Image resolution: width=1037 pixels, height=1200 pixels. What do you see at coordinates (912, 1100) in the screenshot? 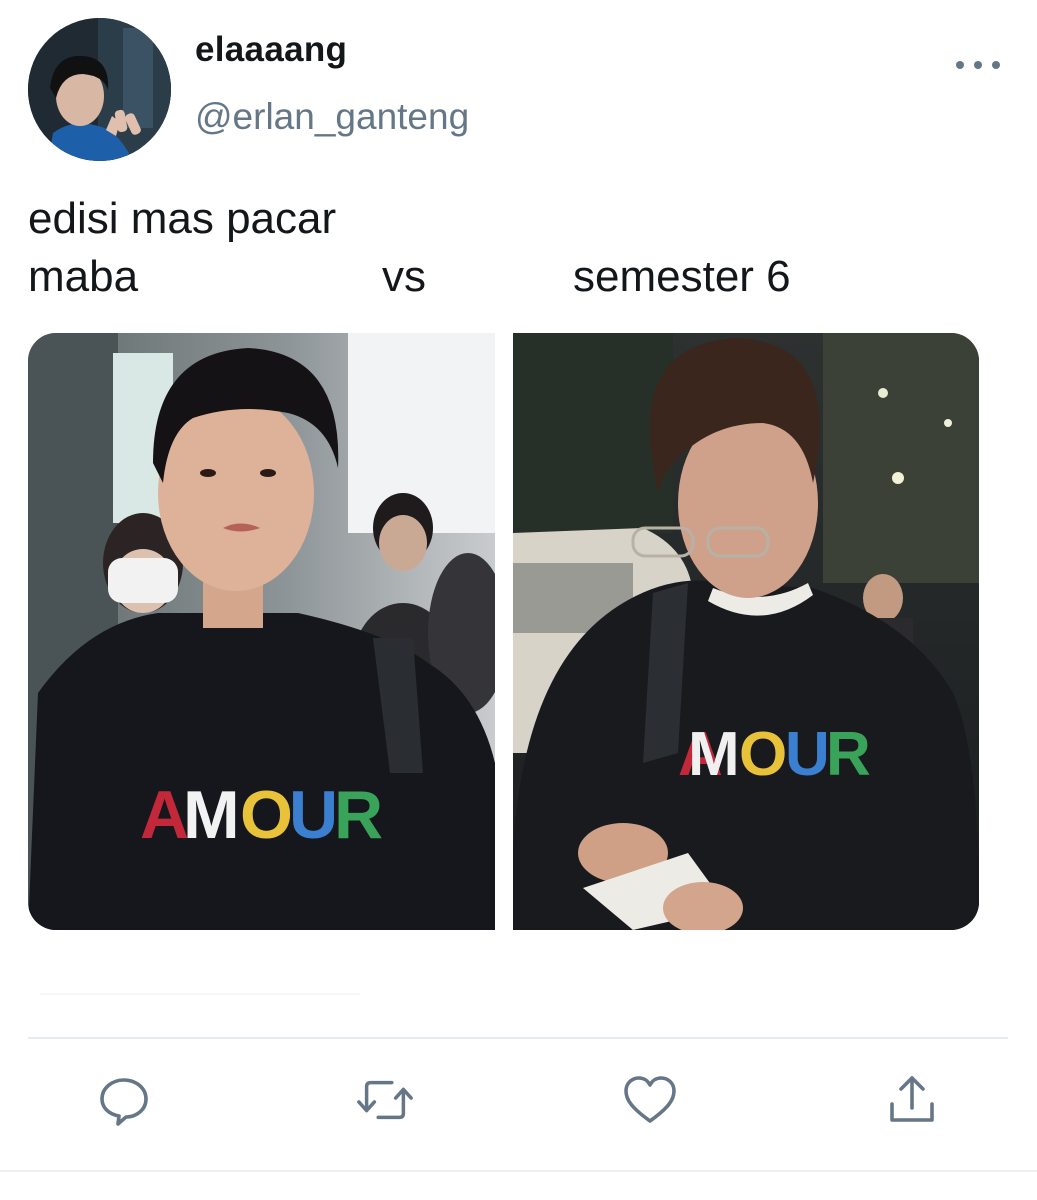
I see `share-icon` at bounding box center [912, 1100].